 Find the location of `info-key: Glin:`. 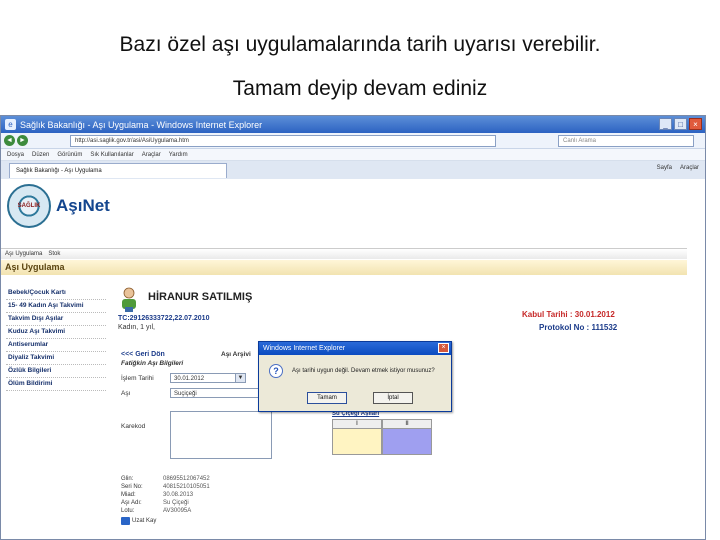

info-key: Glin: is located at coordinates (127, 479).